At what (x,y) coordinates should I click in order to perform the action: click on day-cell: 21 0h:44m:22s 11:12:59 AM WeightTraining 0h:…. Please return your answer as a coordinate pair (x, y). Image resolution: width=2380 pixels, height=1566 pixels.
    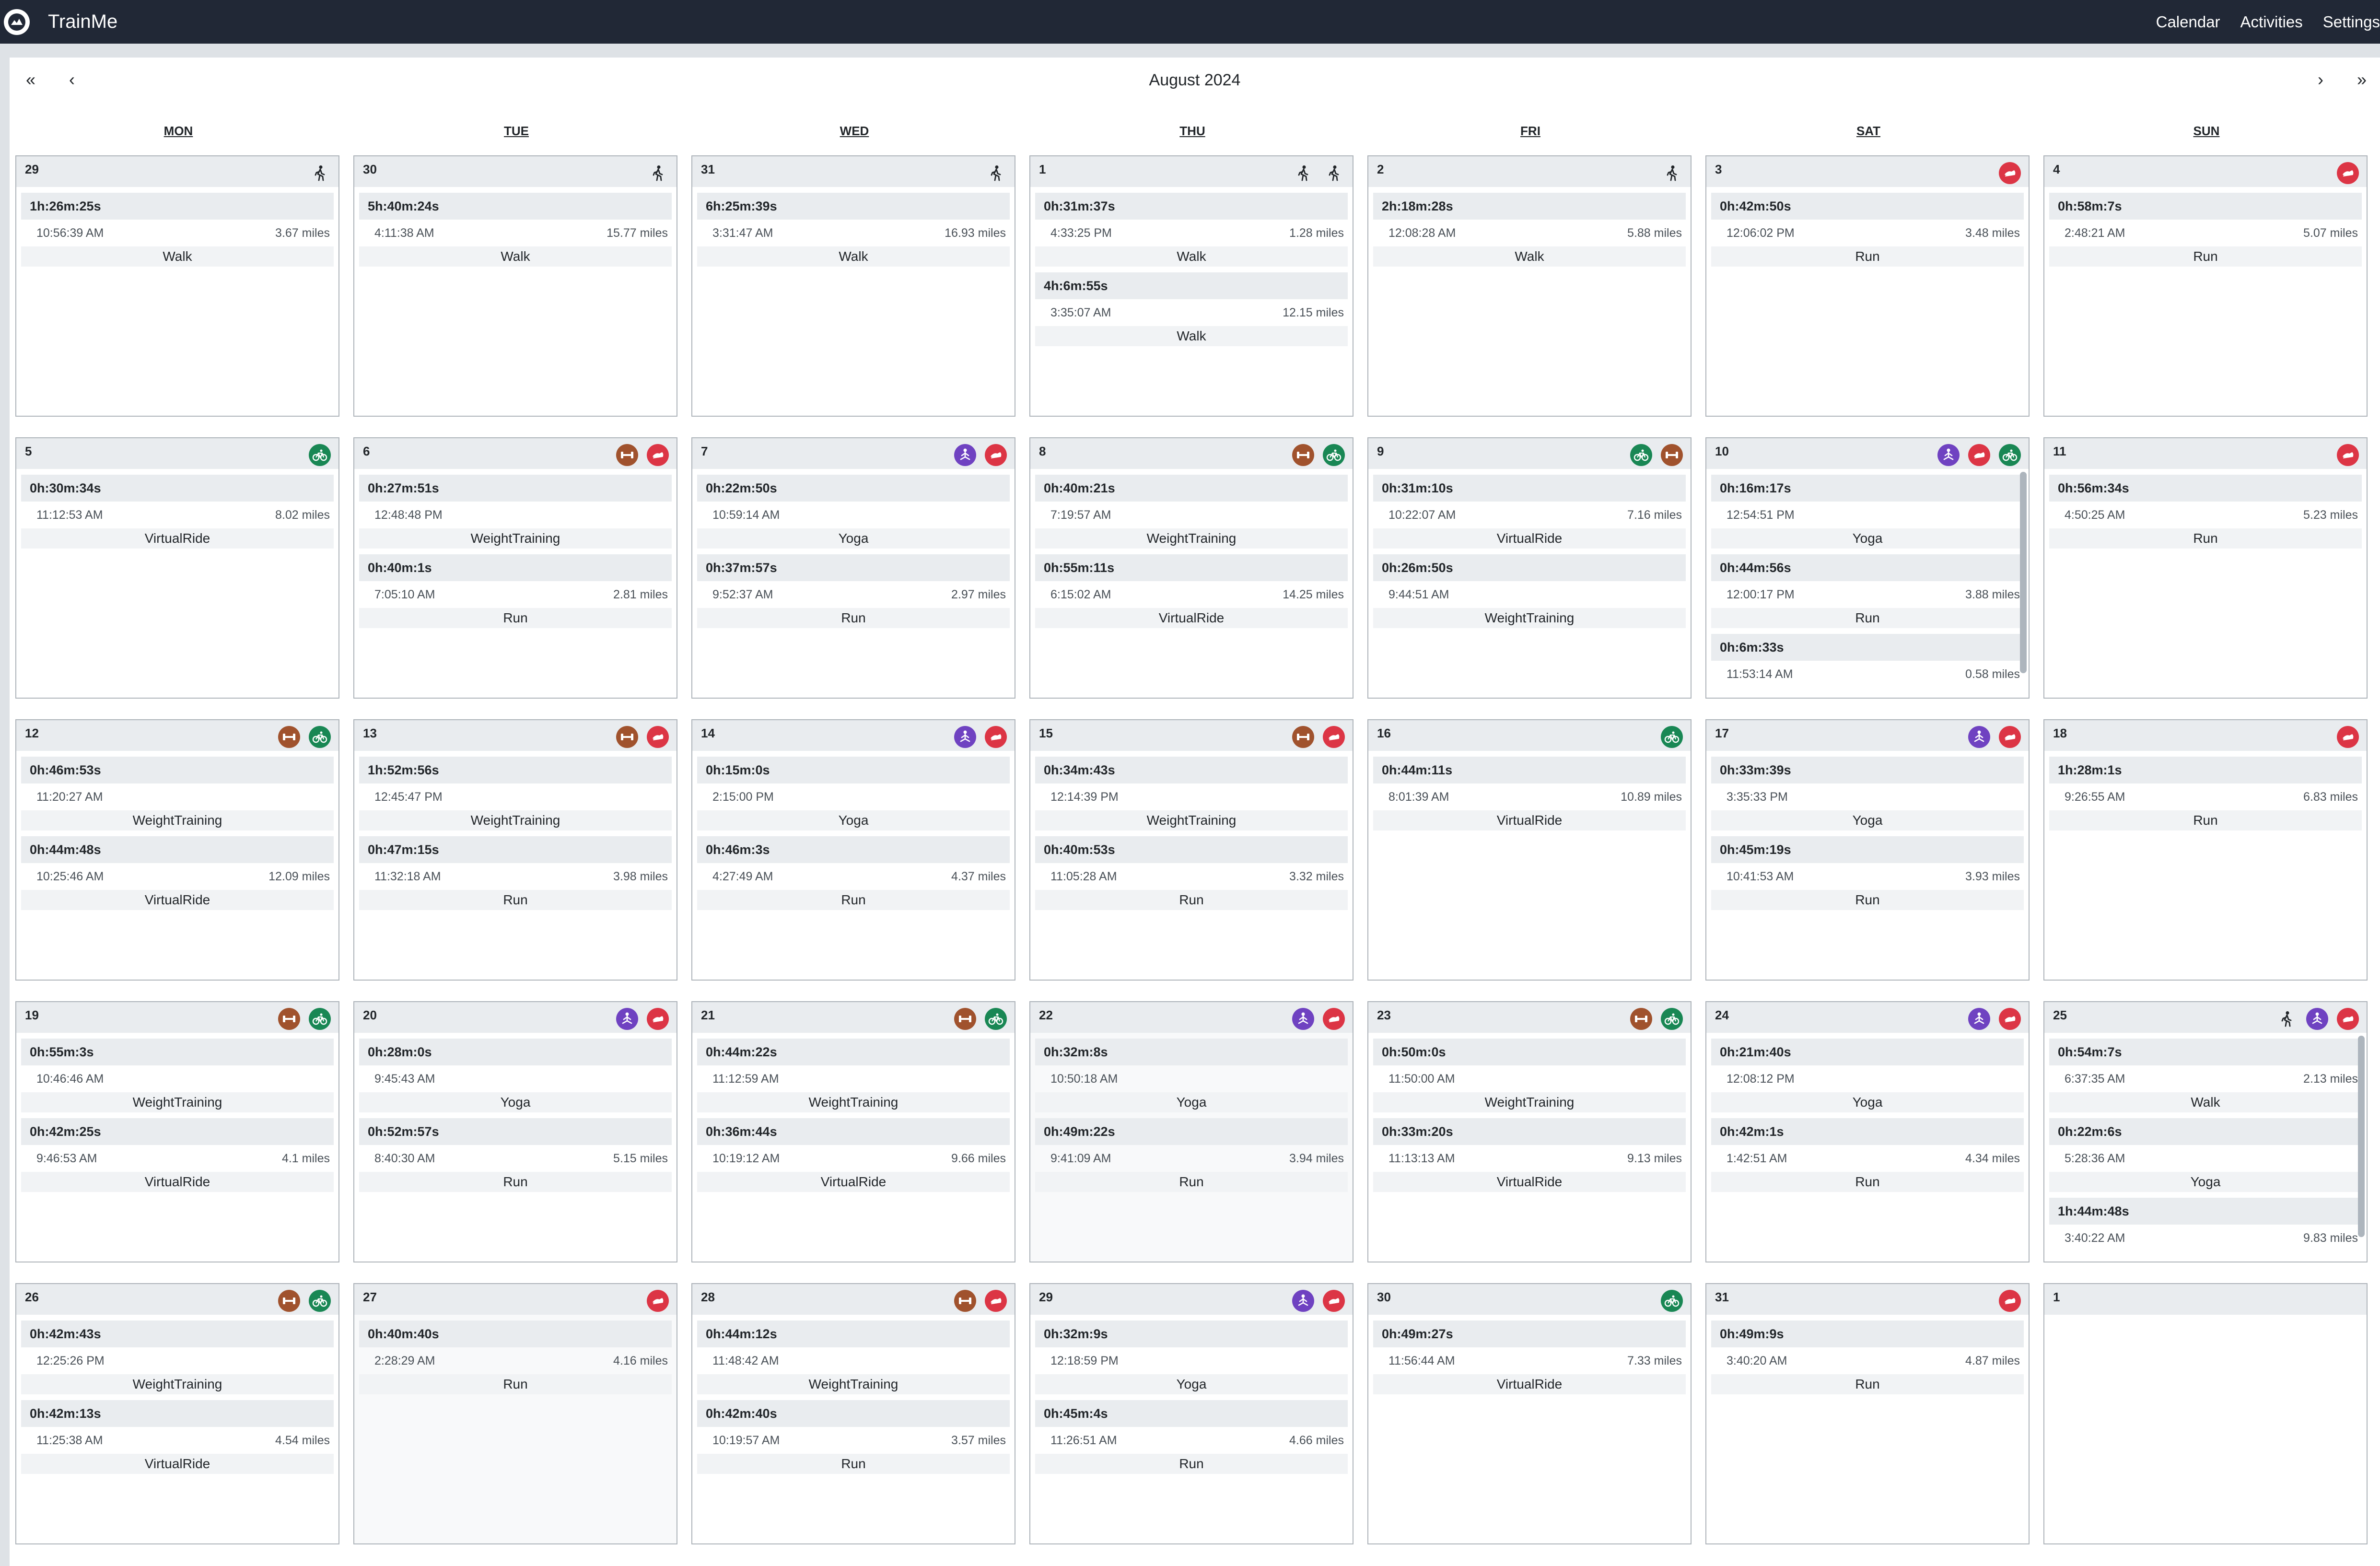
    Looking at the image, I should click on (853, 1131).